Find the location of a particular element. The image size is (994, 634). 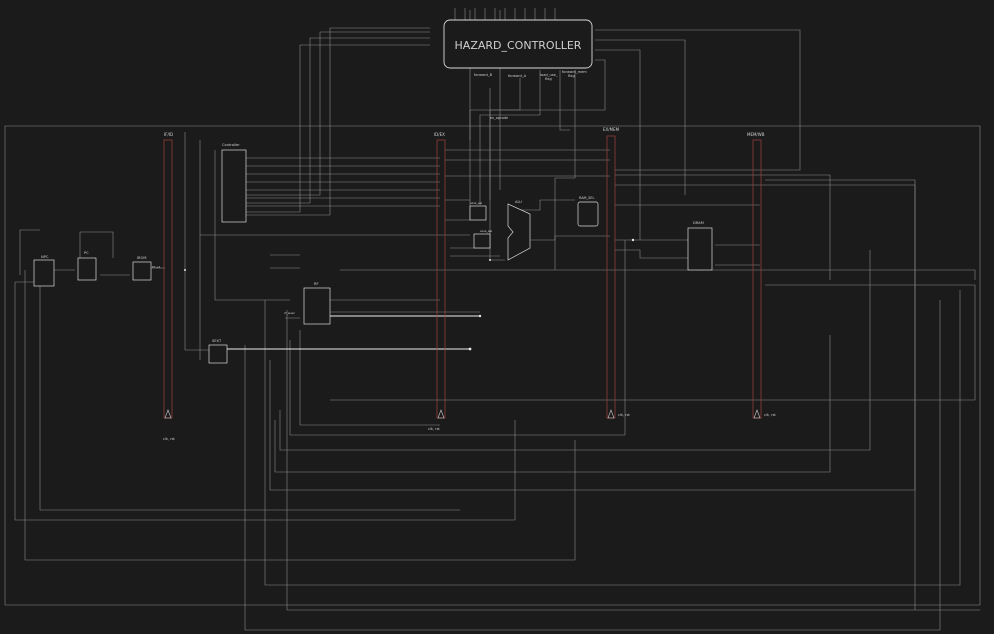

hazard-controller-title: HAZARD_CONTROLLER is located at coordinates (518, 45).